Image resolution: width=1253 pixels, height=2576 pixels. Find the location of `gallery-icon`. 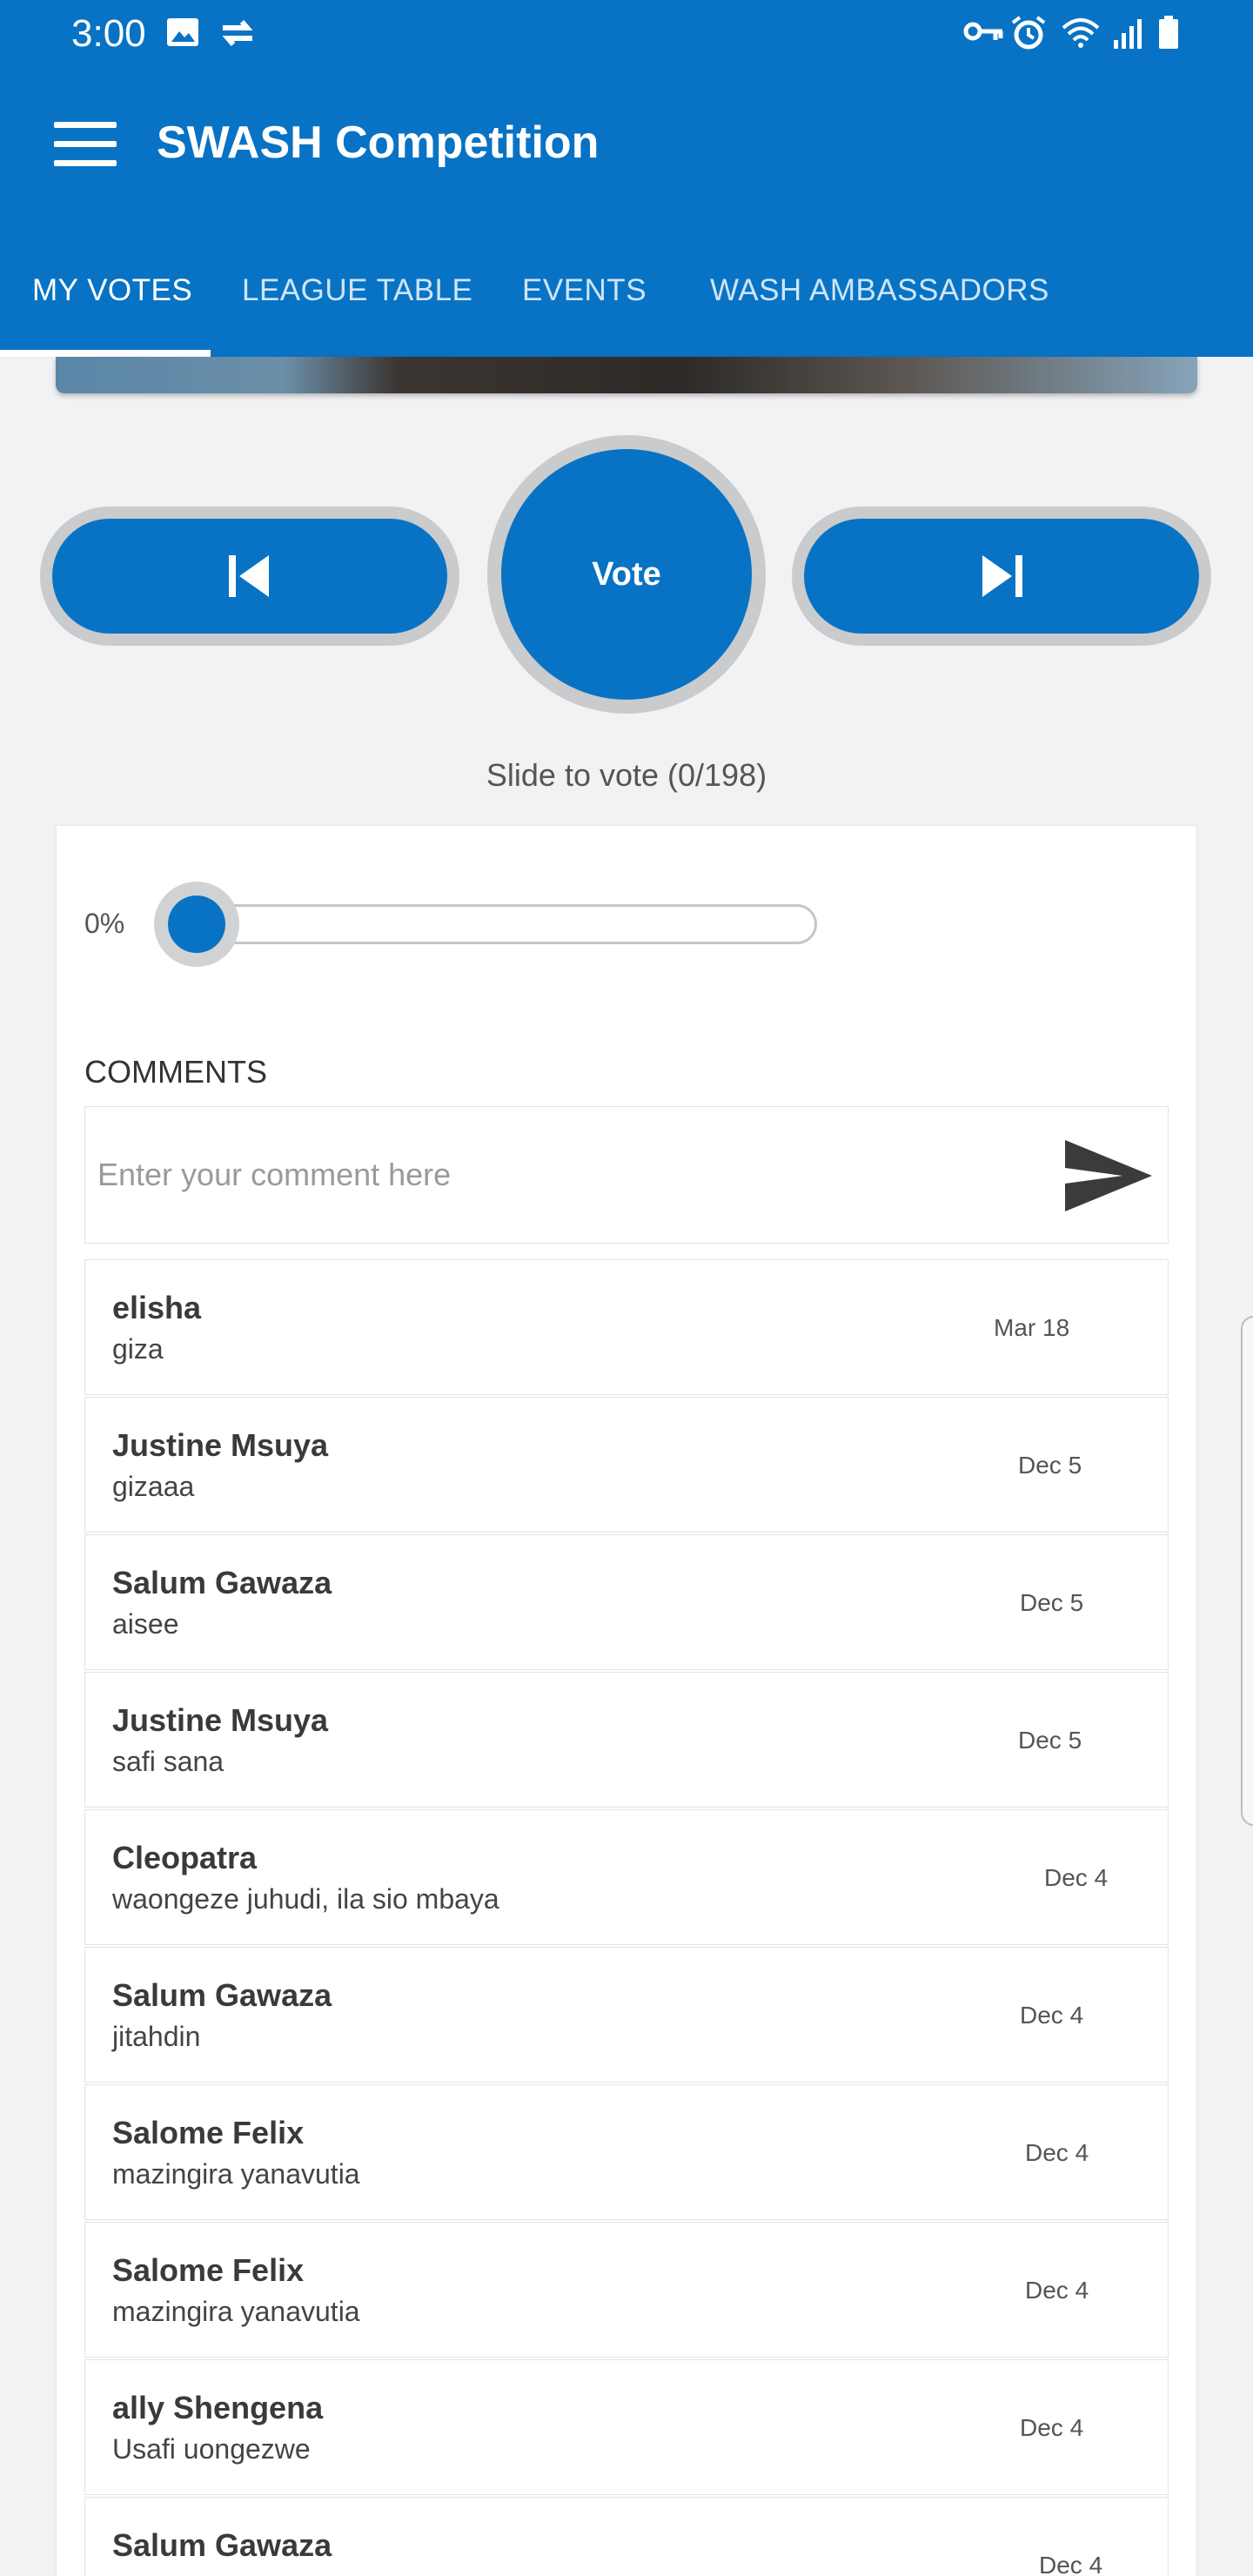

gallery-icon is located at coordinates (182, 32).